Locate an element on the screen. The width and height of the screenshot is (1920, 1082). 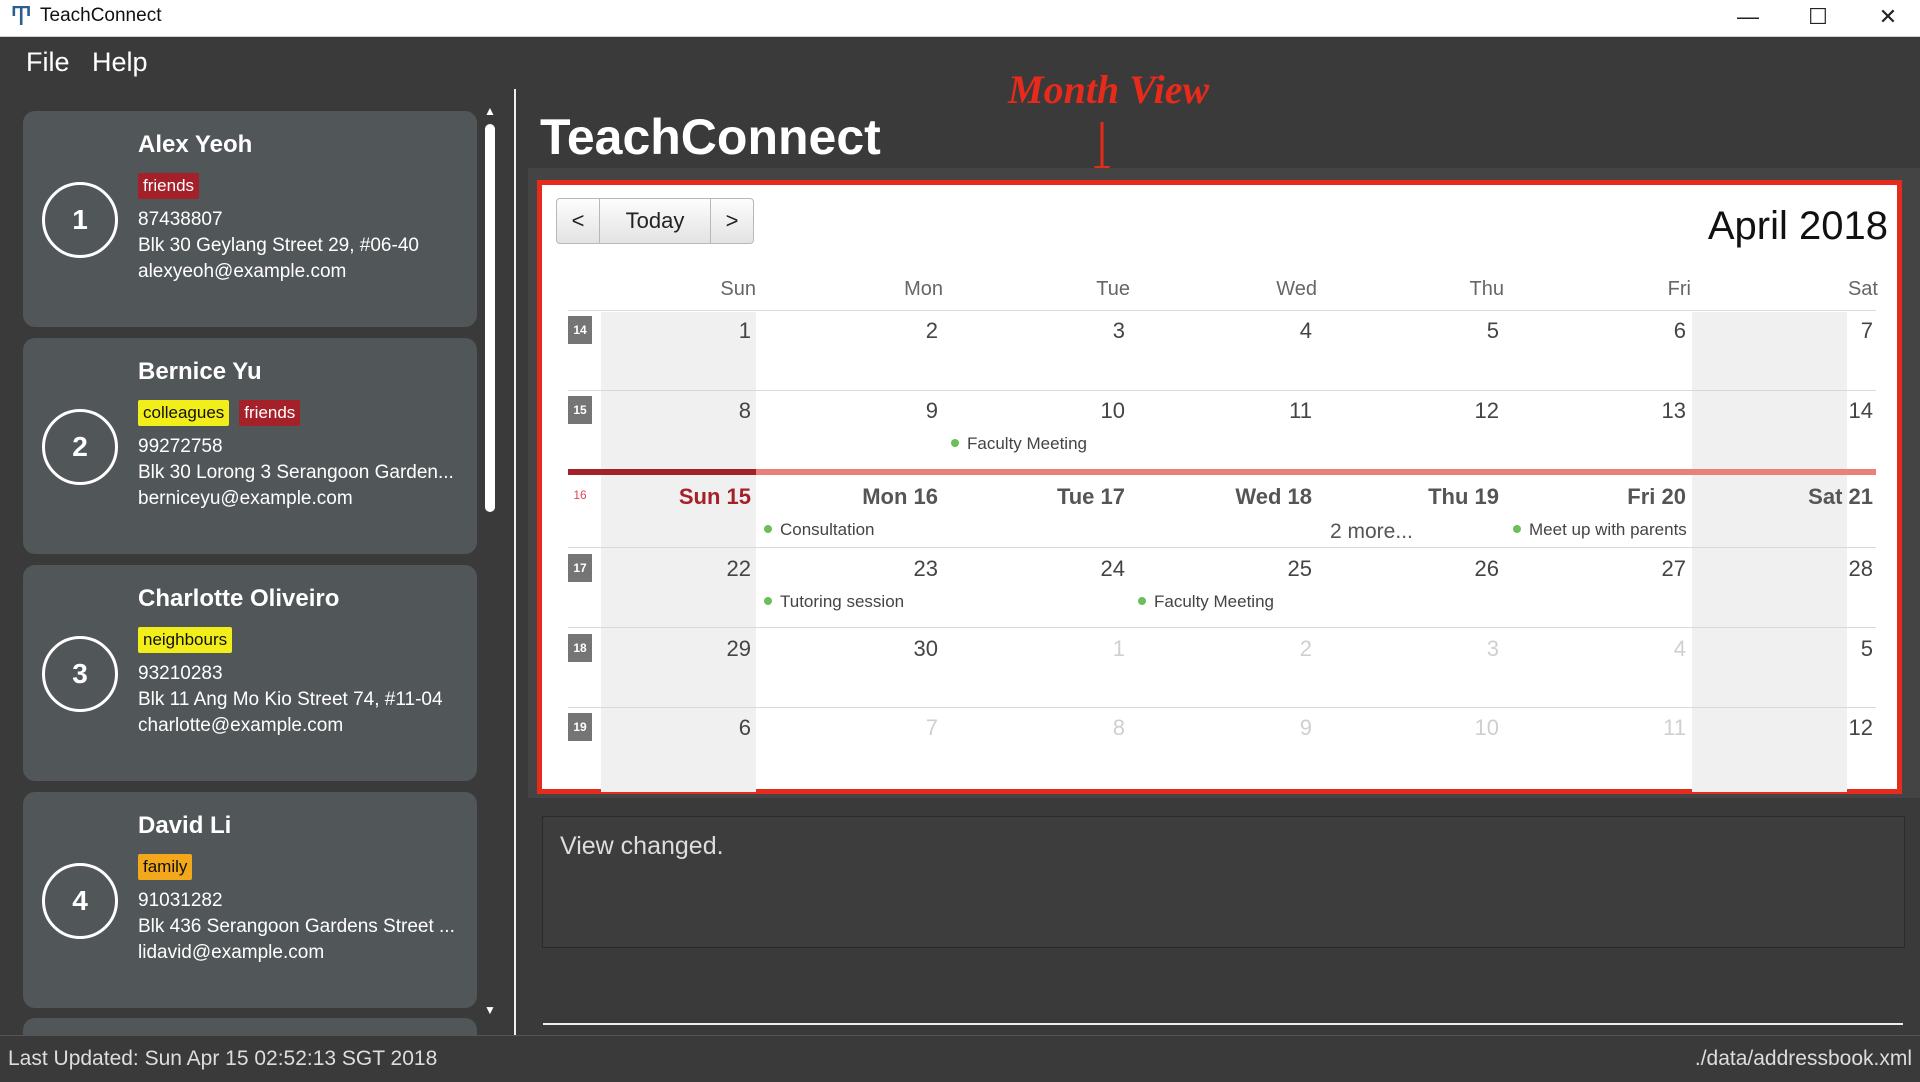
contact-name: Alex Yeoh is located at coordinates (195, 144).